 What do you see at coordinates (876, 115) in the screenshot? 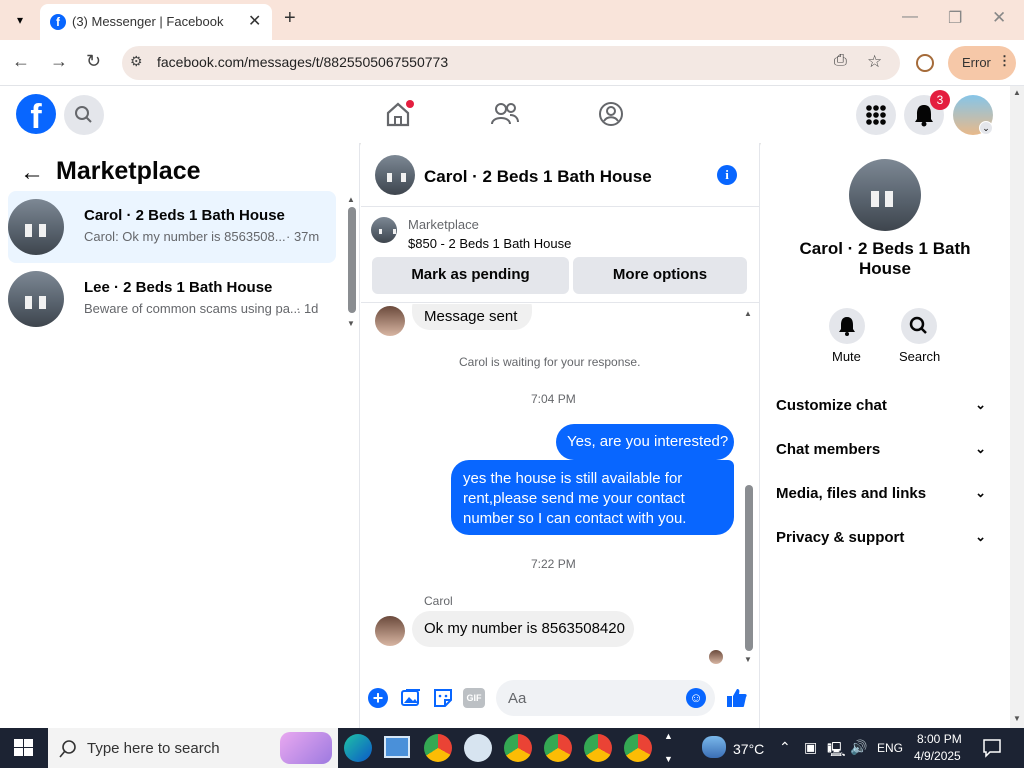
I see `menu-button` at bounding box center [876, 115].